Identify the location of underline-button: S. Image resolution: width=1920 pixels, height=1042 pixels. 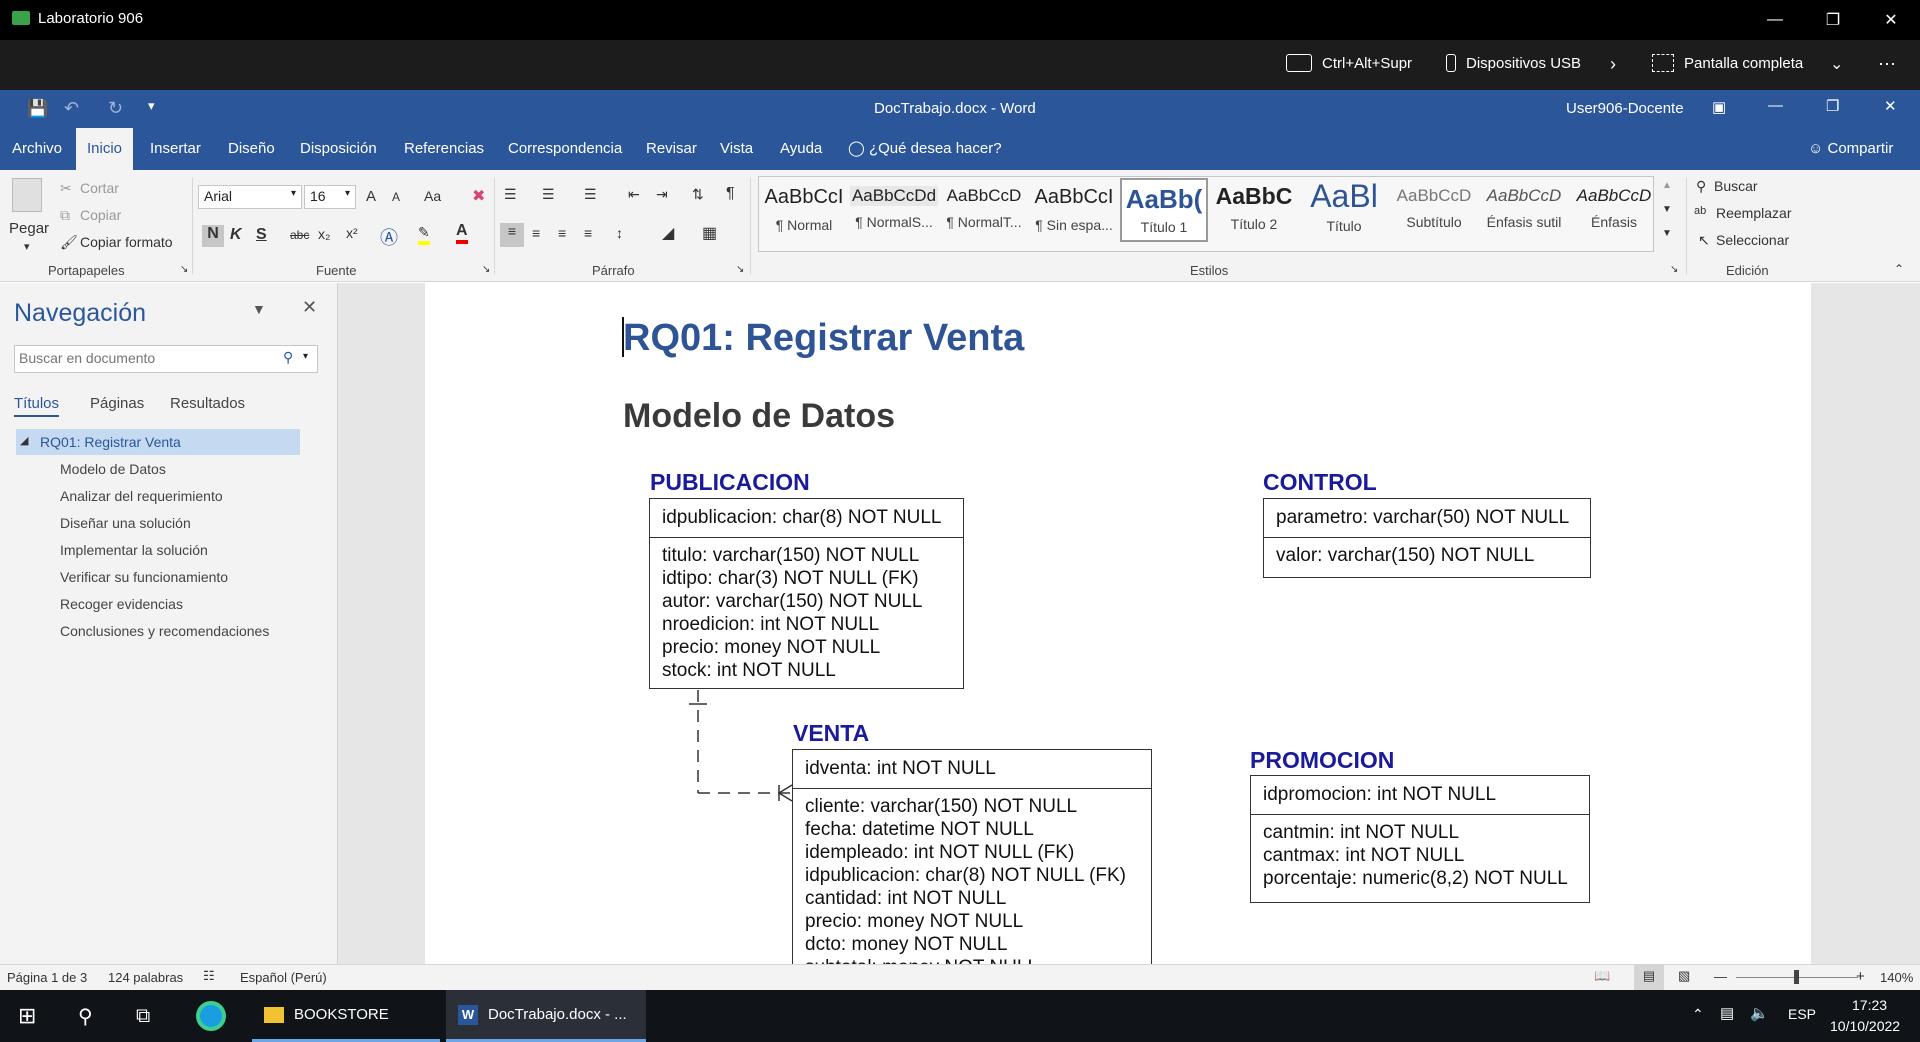
(261, 235).